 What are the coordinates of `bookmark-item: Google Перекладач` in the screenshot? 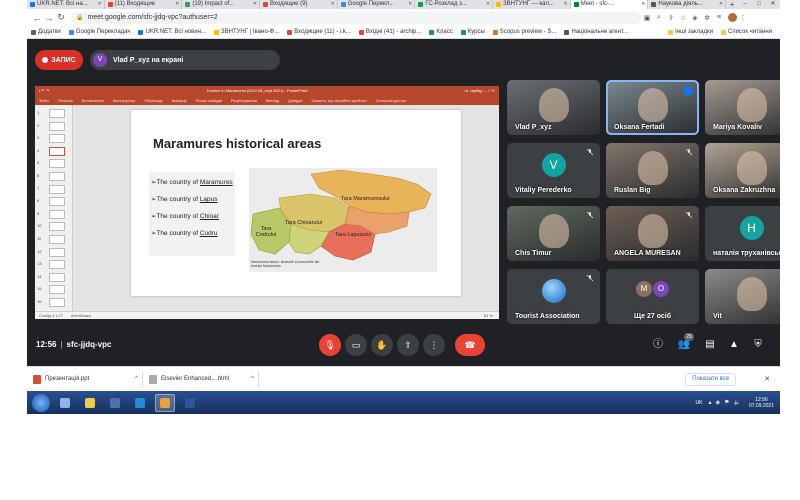 It's located at (99, 32).